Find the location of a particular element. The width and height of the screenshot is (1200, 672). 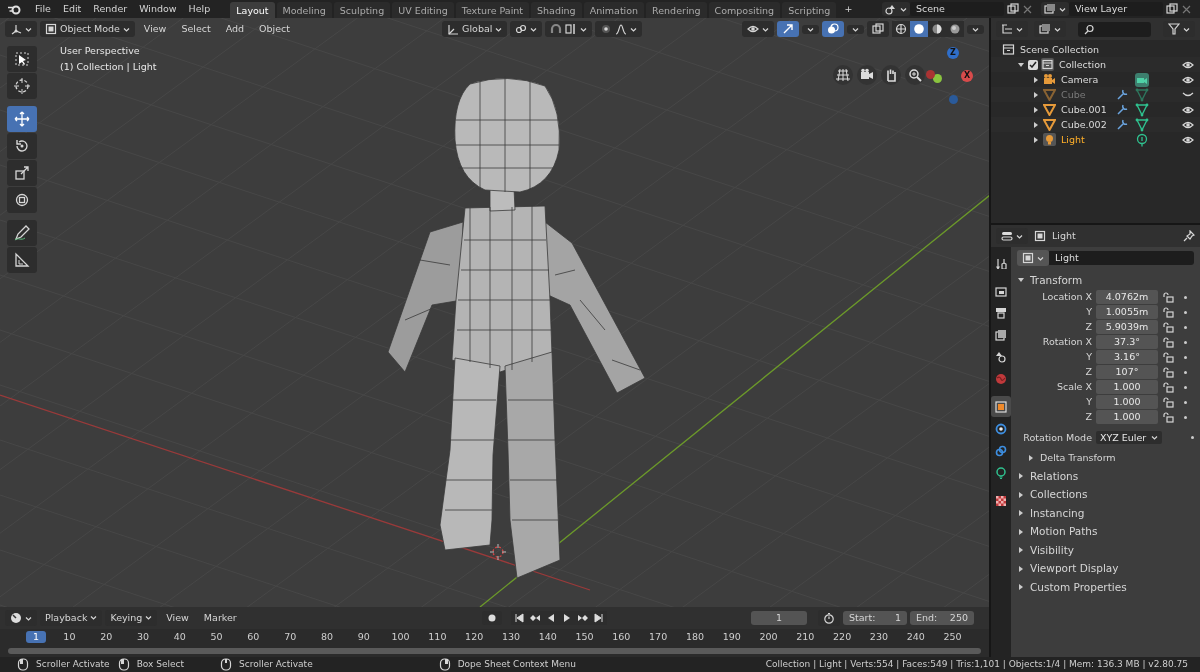

proportional-edit-button is located at coordinates (619, 29).